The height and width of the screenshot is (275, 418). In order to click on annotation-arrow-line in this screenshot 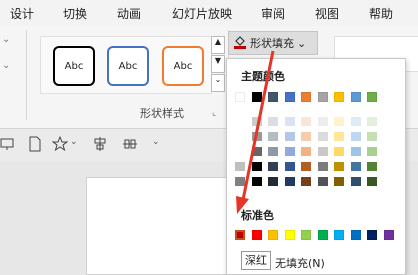, I will do `click(258, 125)`.